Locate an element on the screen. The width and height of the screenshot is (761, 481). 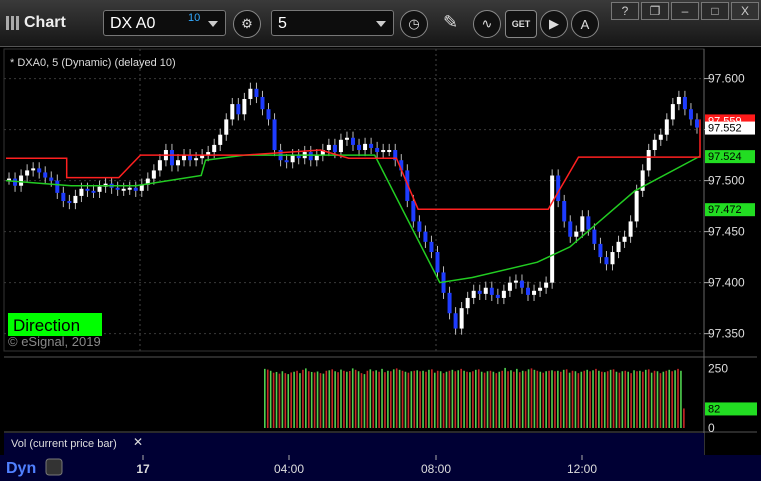
close-button: X is located at coordinates (745, 11).